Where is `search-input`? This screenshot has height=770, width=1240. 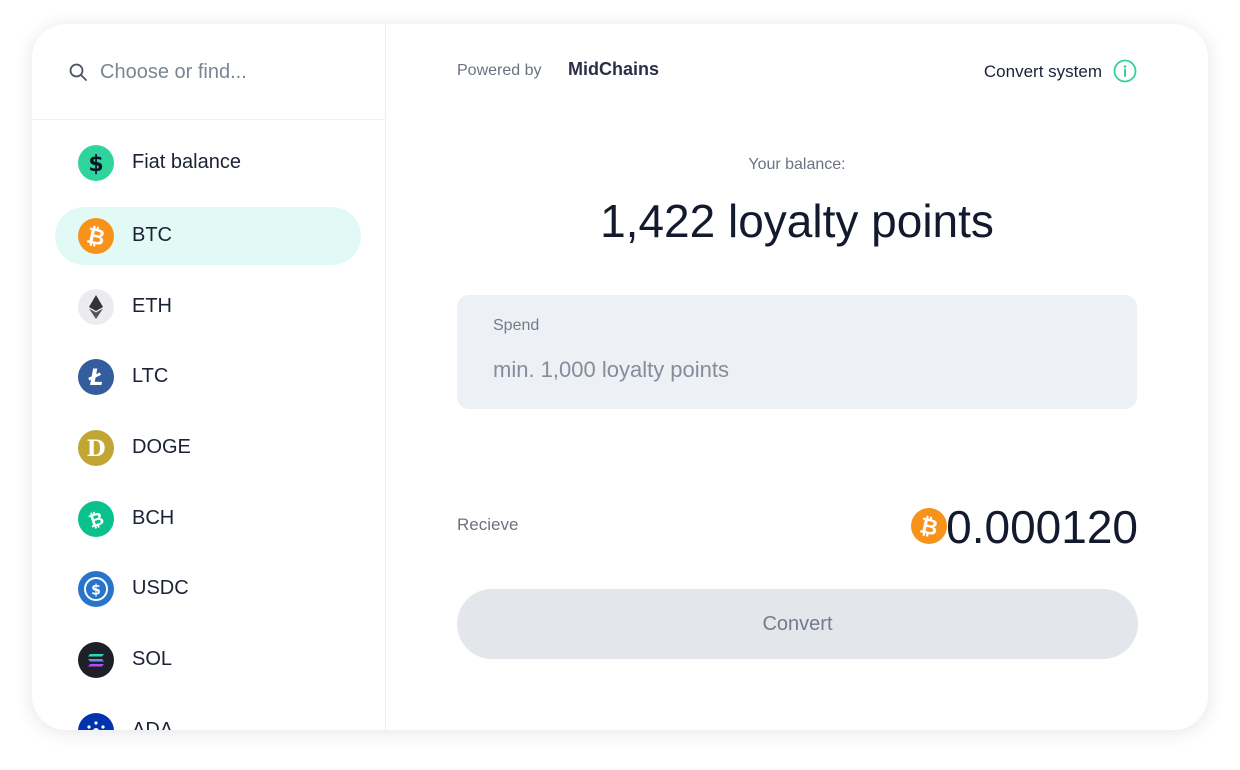
search-input is located at coordinates (230, 72).